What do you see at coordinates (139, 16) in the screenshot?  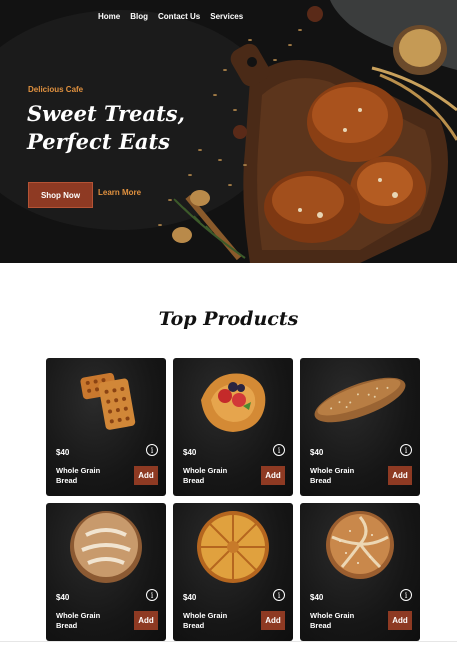 I see `nav-blog-link: Blog` at bounding box center [139, 16].